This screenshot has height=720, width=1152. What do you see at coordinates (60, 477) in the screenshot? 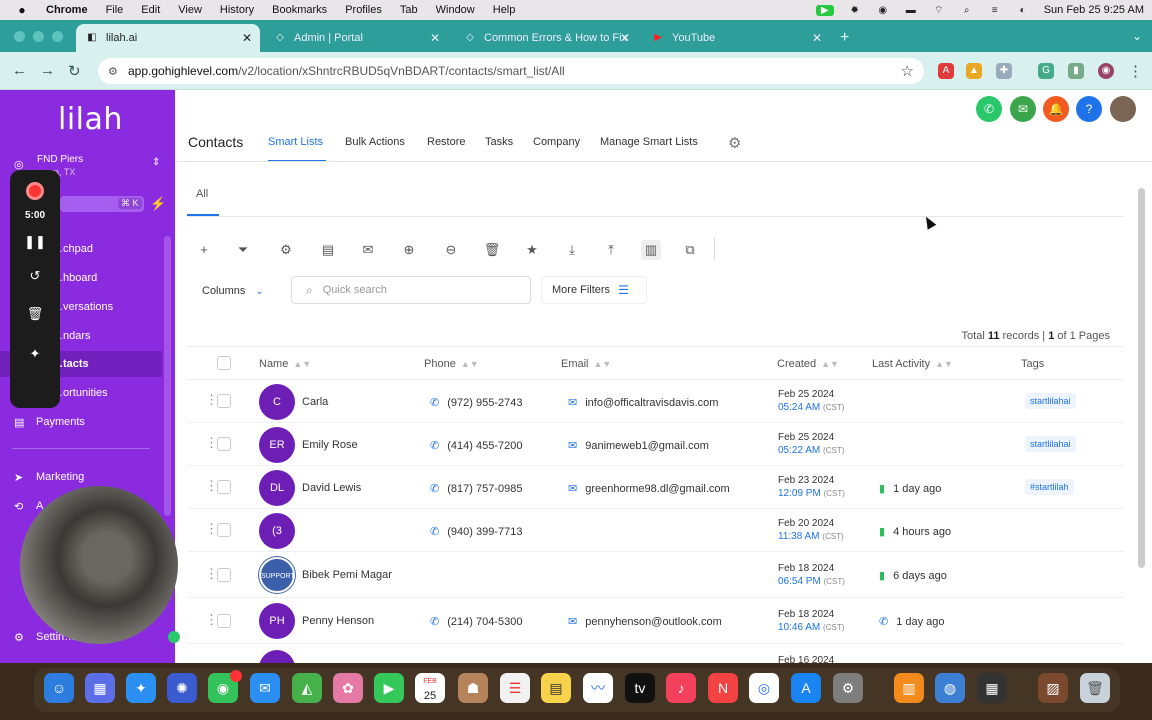
I see `sidebar-item-marketing: Marketing` at bounding box center [60, 477].